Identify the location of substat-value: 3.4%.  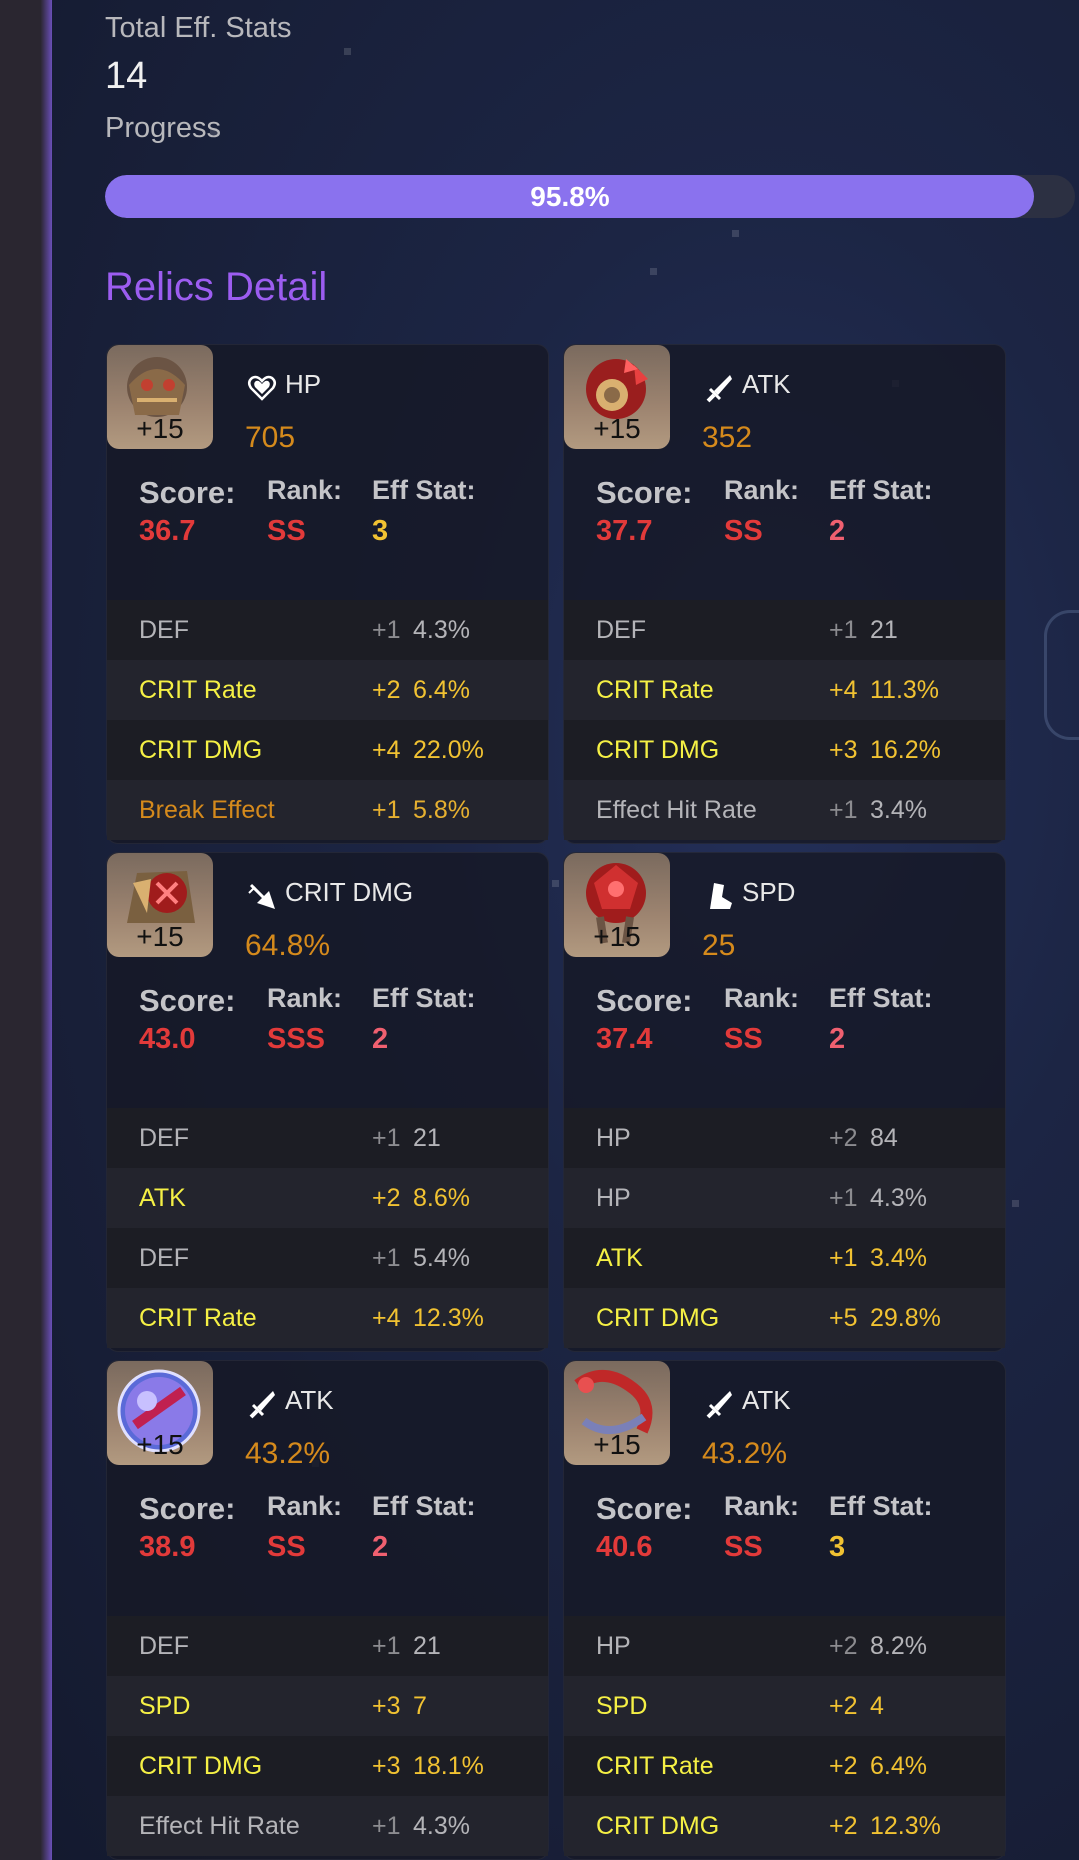
(898, 809).